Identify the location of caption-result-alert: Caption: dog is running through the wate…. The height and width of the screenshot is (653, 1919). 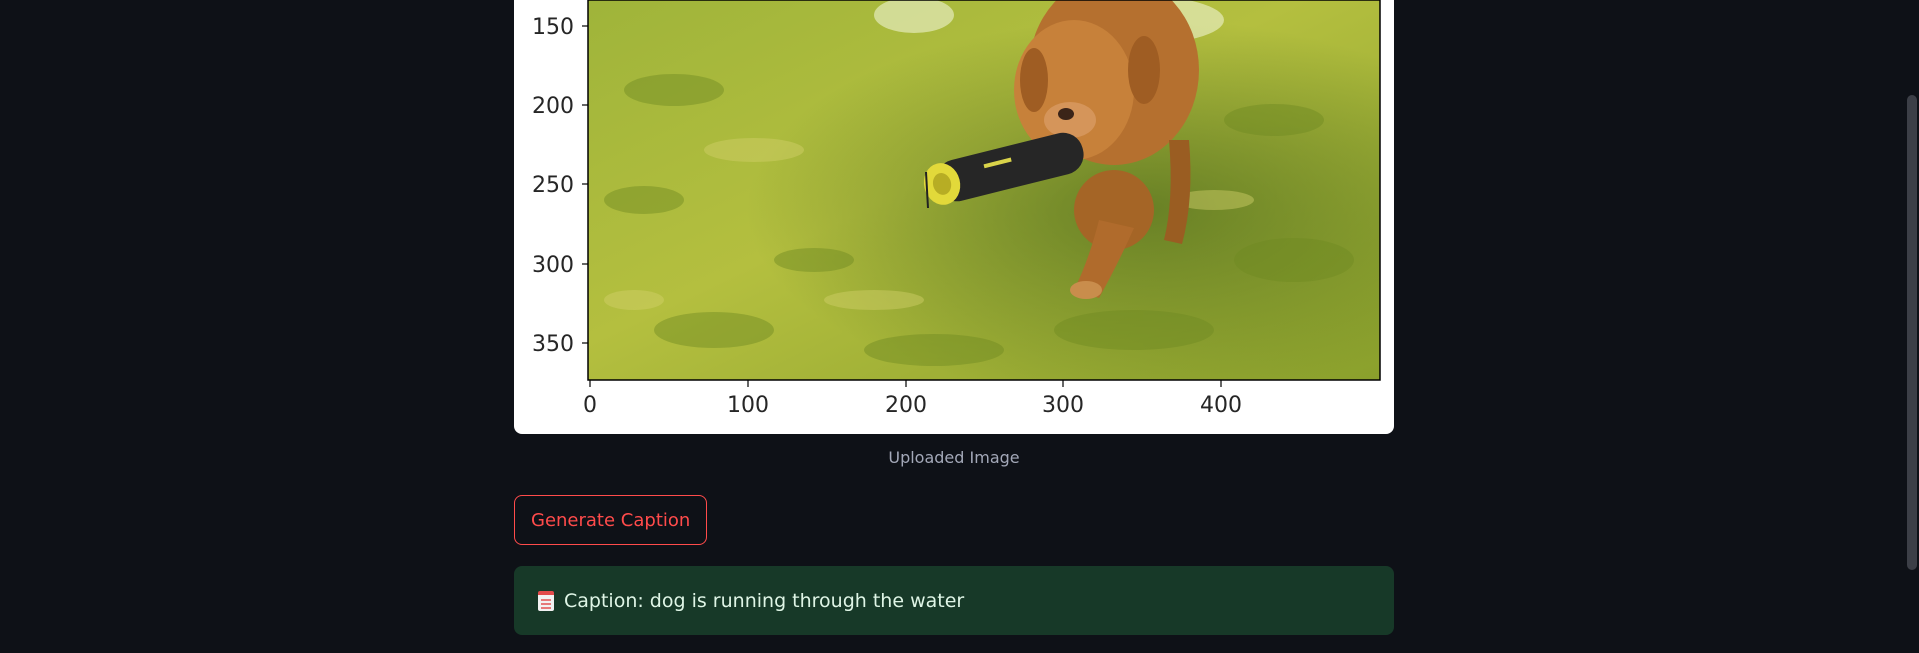
(954, 600).